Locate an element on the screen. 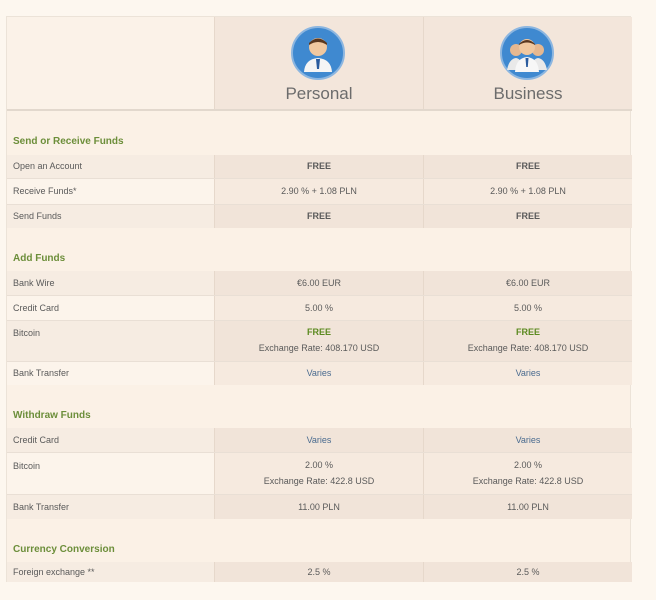  personal-cell: 2.00 % Exchange Rate: 422.8 USD is located at coordinates (318, 473).